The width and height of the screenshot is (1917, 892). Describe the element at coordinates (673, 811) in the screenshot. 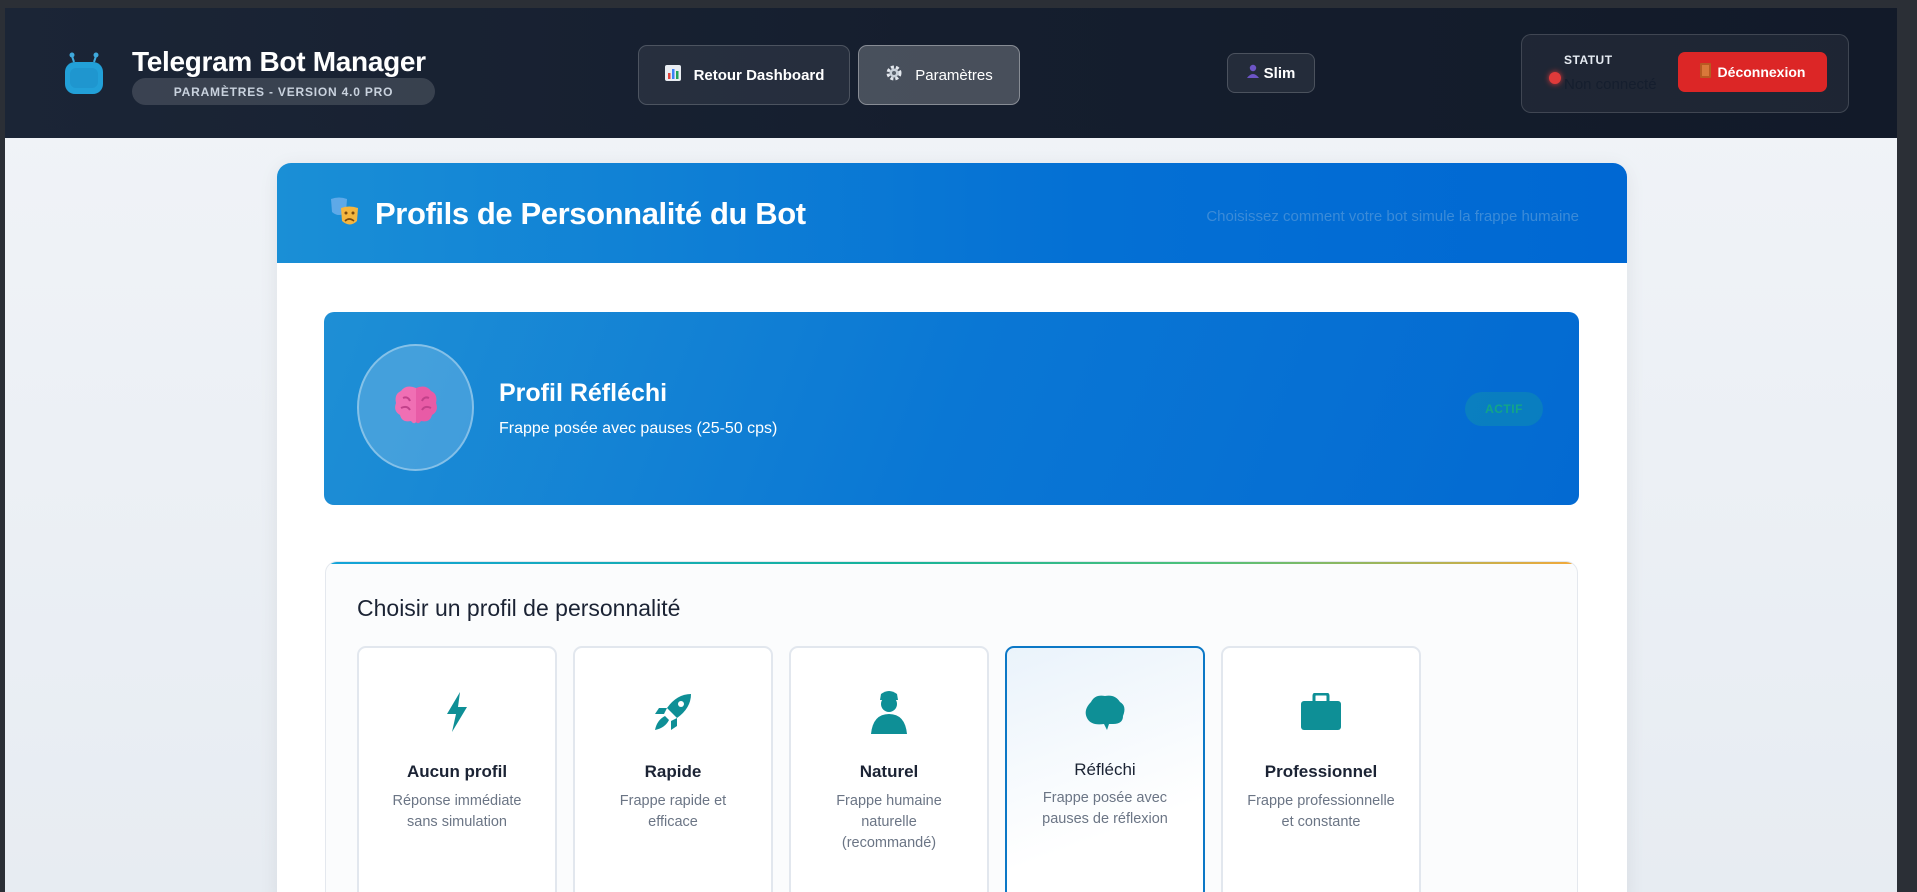

I see `profile-description: Frappe rapide et efficace` at that location.